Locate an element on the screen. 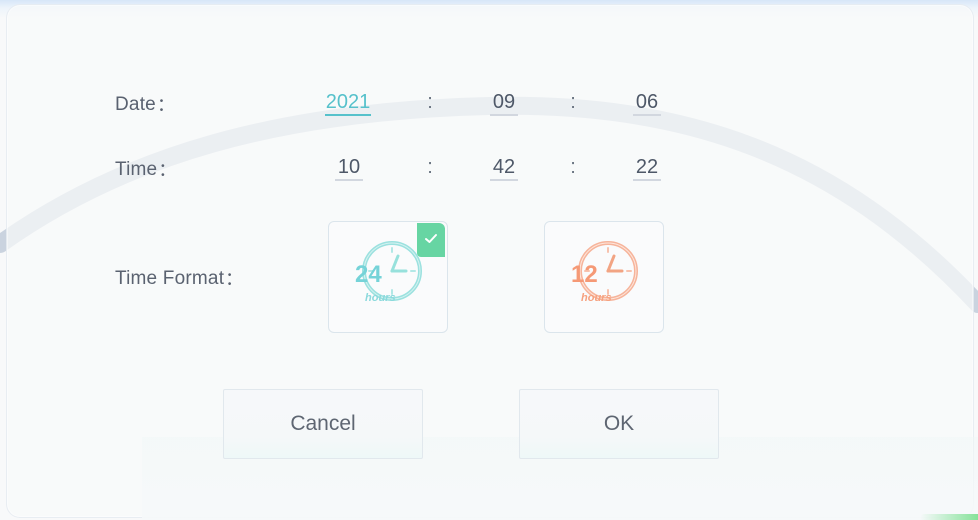 The height and width of the screenshot is (520, 978). minute-field: 42 is located at coordinates (504, 167).